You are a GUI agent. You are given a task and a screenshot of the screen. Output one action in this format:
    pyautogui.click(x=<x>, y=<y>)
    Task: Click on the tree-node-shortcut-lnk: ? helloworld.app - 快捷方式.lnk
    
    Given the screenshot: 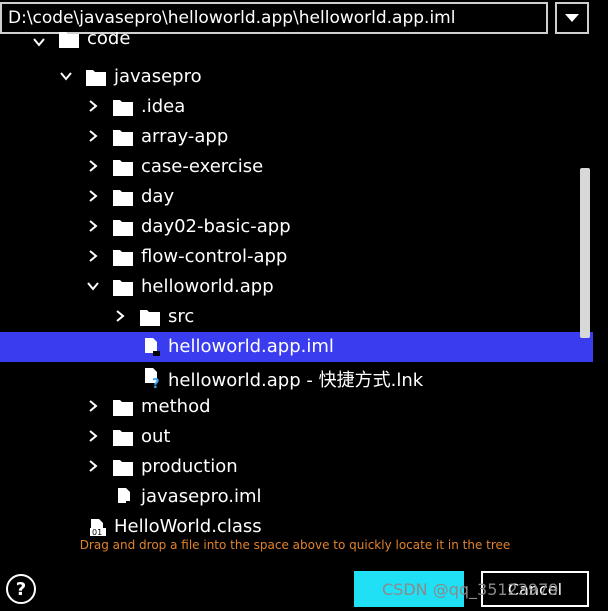 What is the action you would take?
    pyautogui.click(x=296, y=377)
    